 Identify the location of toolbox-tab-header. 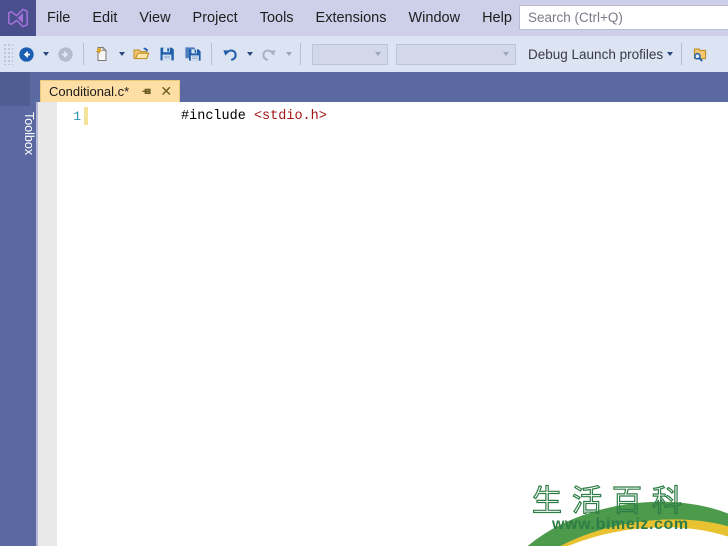
(15, 89).